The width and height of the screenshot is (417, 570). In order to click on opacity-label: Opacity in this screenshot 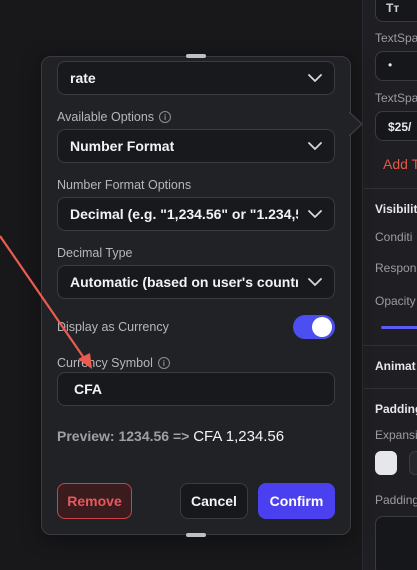, I will do `click(395, 301)`.